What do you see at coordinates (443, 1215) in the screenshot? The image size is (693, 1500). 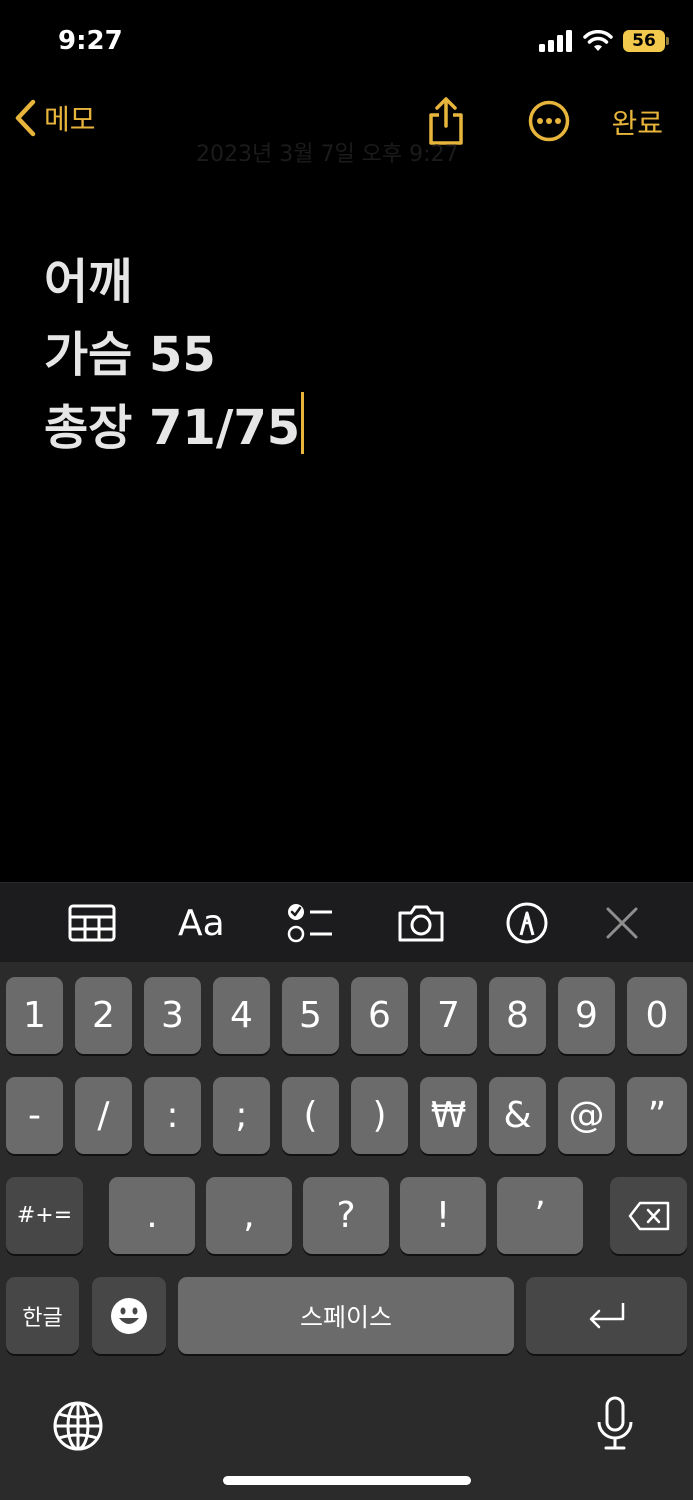 I see `key-exclamation: !` at bounding box center [443, 1215].